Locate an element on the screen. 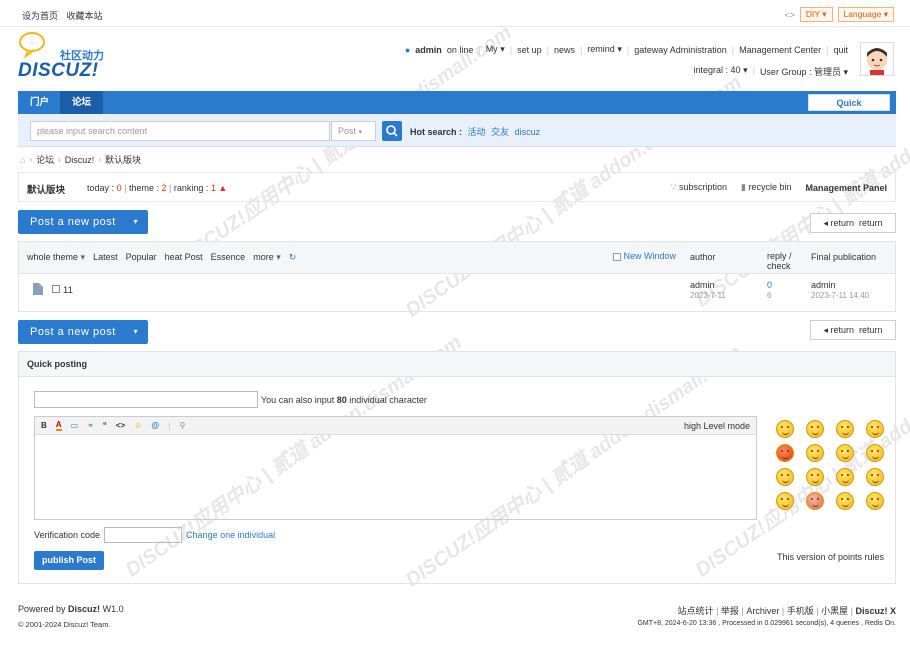 This screenshot has height=654, width=910. language-button: Language ▾ is located at coordinates (865, 14).